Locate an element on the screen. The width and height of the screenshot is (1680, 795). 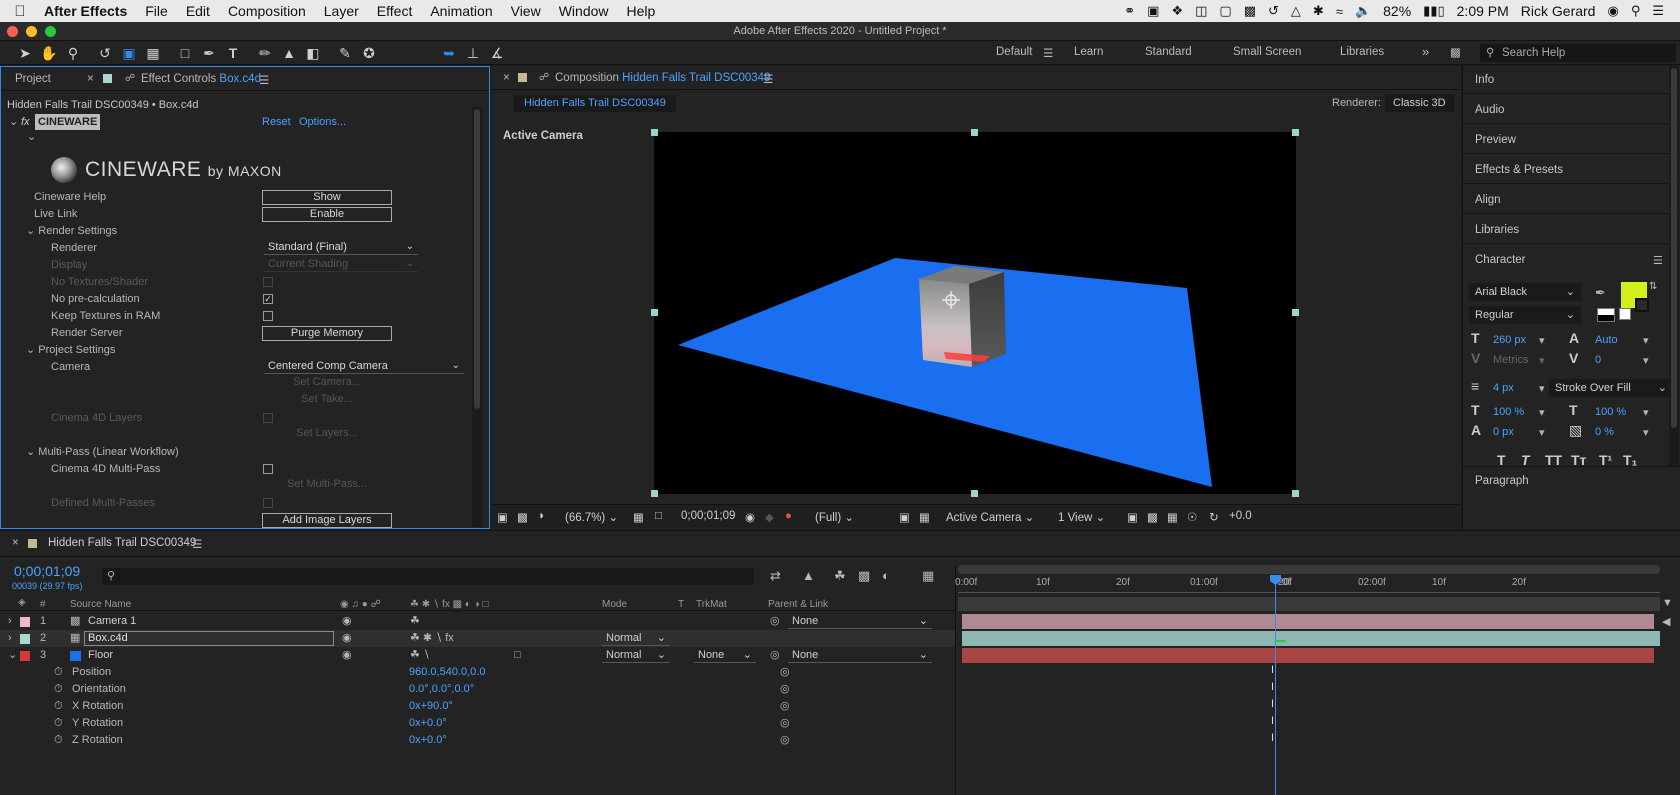
fast-previews-icon: ▩ is located at coordinates (1152, 517).